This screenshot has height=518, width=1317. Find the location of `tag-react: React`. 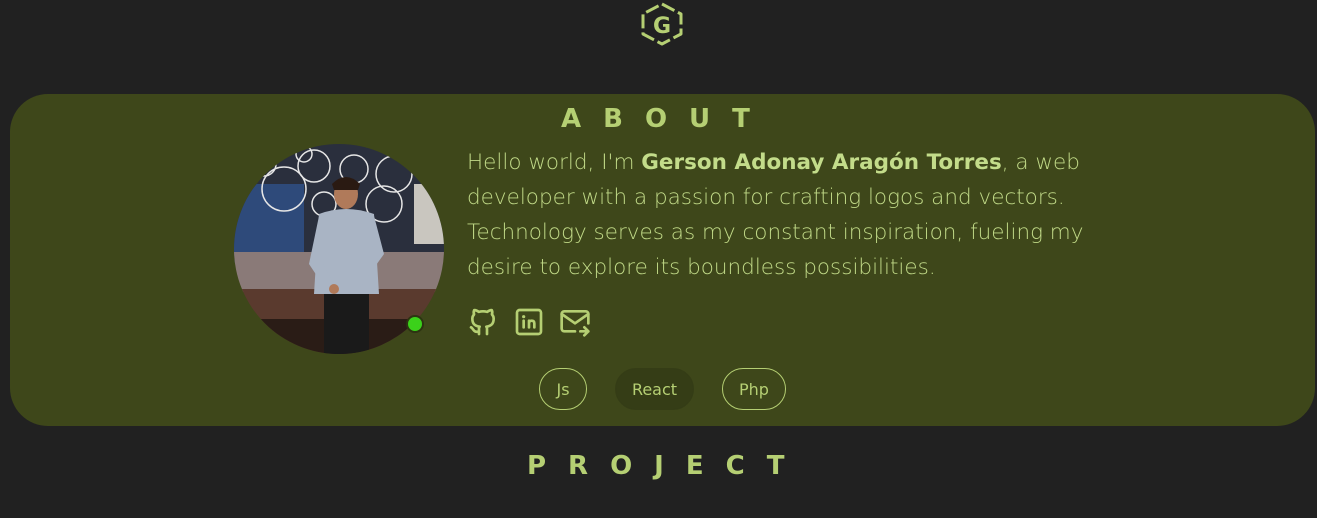

tag-react: React is located at coordinates (654, 389).